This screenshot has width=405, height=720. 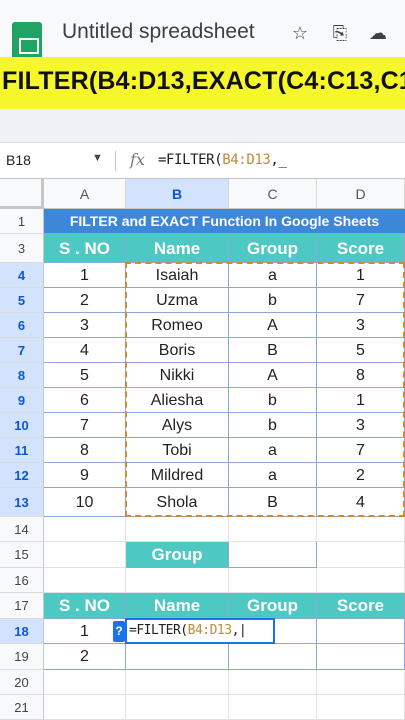 I want to click on formula-input: =FILTER(B4:D13,_, so click(x=222, y=160).